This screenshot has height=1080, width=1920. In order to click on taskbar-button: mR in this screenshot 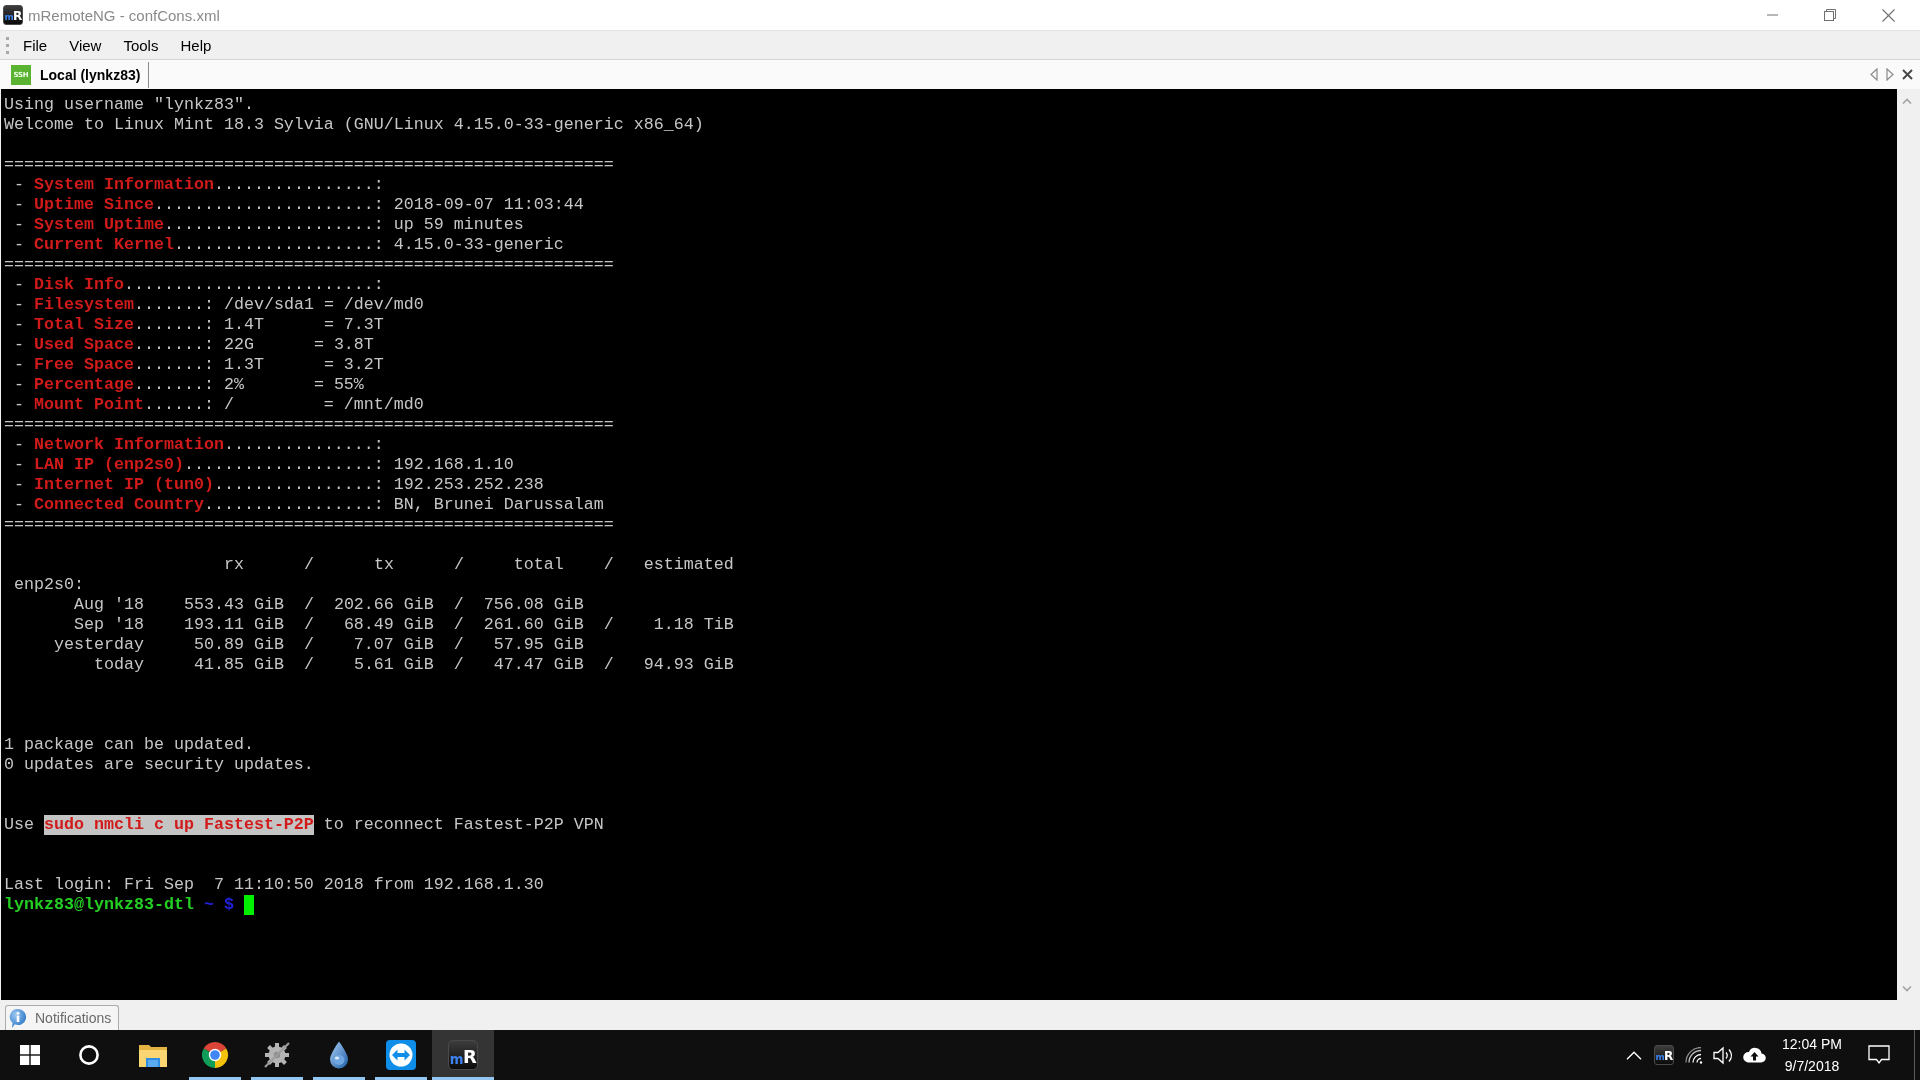, I will do `click(463, 1055)`.